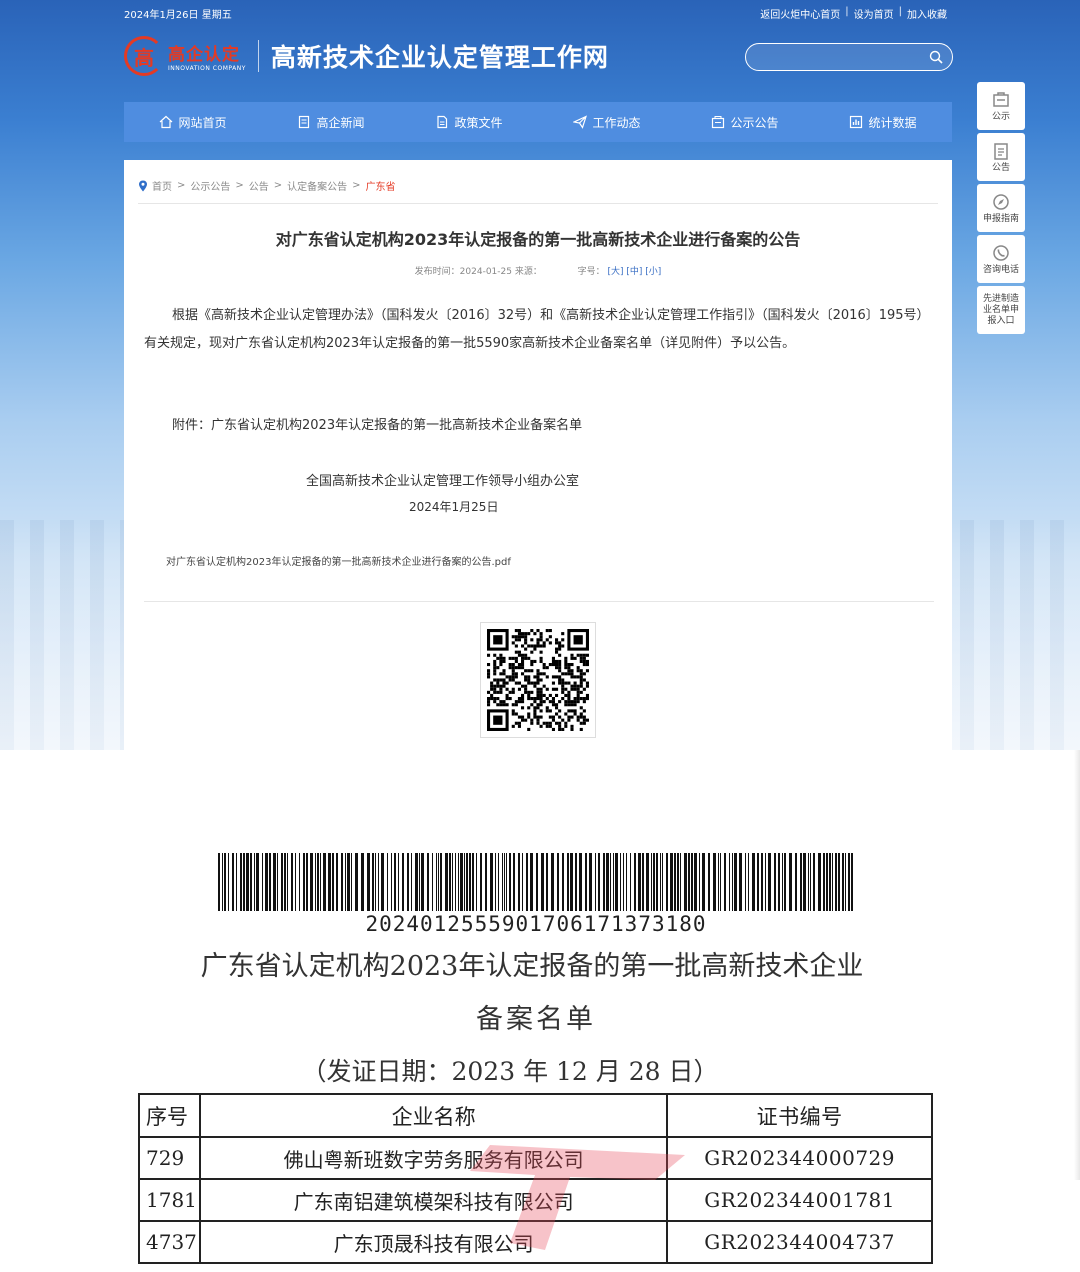 The height and width of the screenshot is (1272, 1080). I want to click on breadcrumb-home: 首页, so click(162, 185).